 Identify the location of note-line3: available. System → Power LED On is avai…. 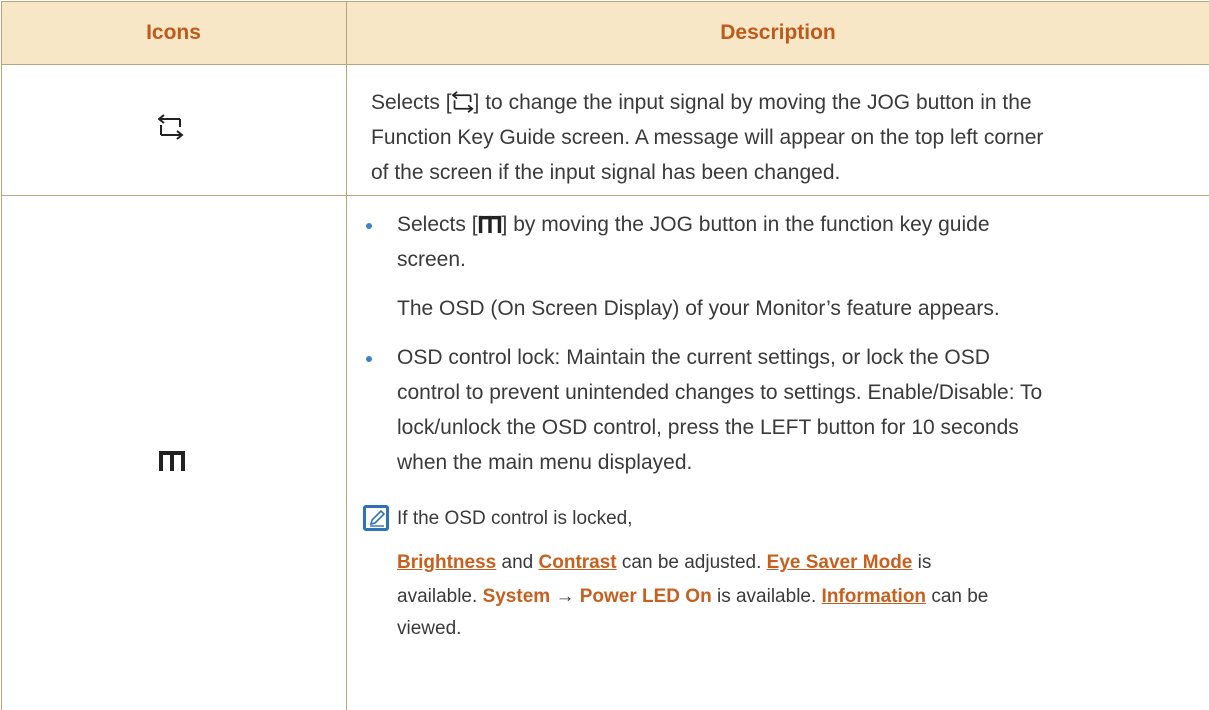
(692, 596).